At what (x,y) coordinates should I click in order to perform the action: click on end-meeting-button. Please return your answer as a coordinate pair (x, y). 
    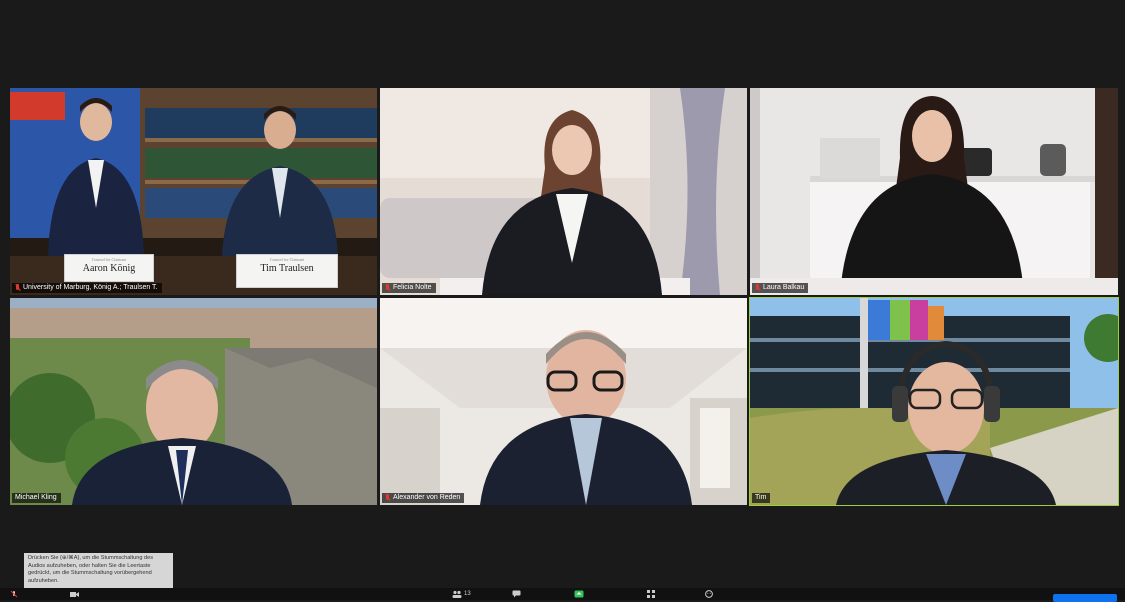
    Looking at the image, I should click on (1085, 598).